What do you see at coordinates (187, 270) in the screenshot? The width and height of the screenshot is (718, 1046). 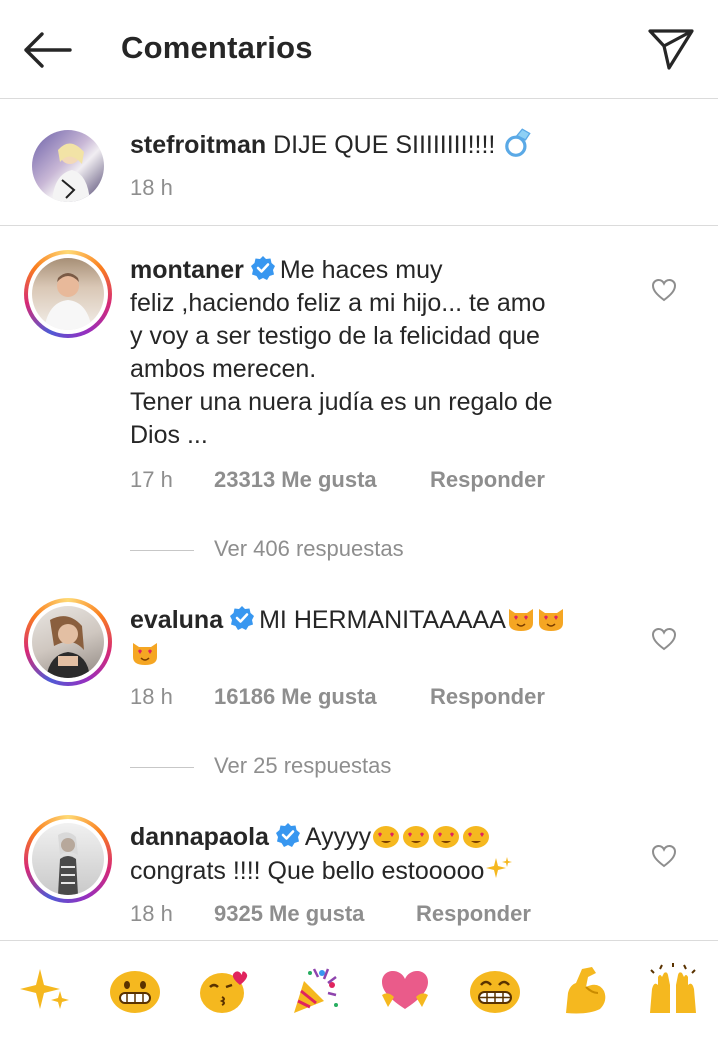 I see `comment-username: montaner` at bounding box center [187, 270].